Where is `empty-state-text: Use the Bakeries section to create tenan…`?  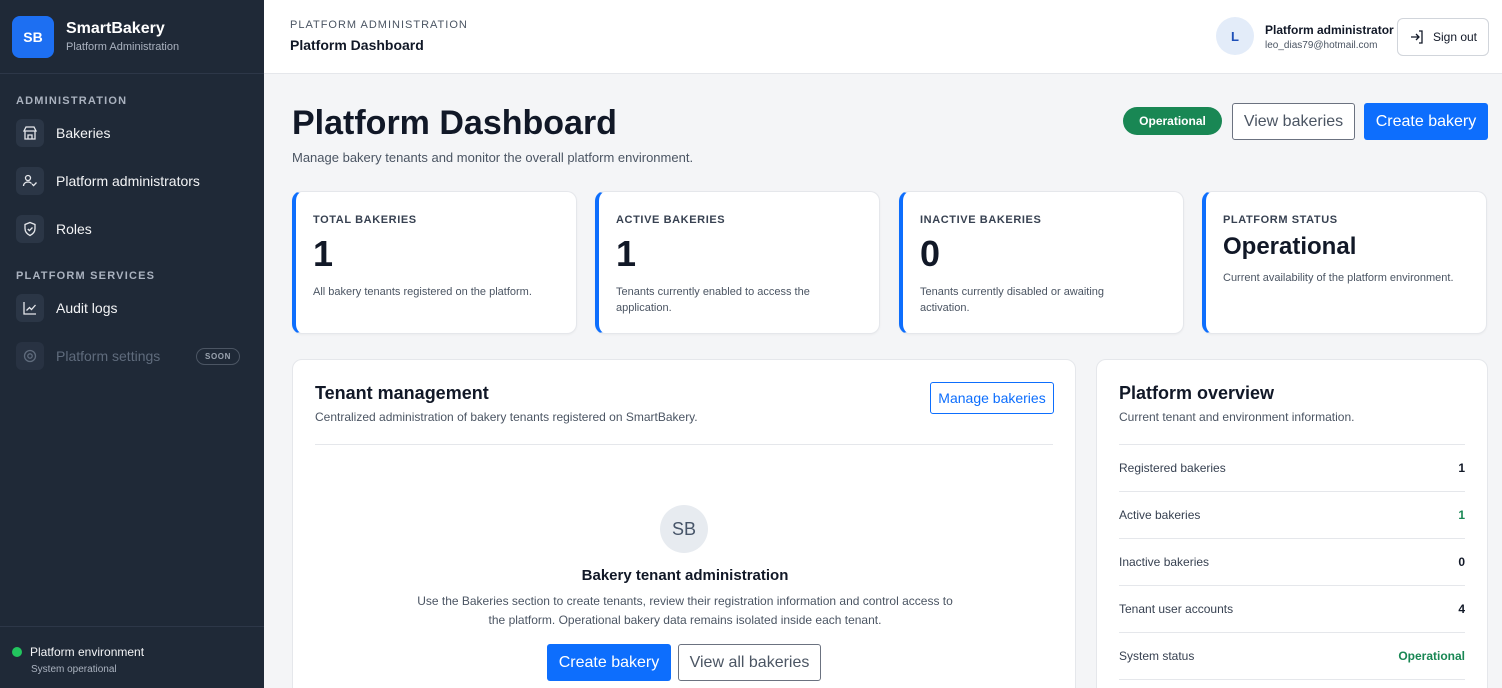
empty-state-text: Use the Bakeries section to create tenan… is located at coordinates (685, 610).